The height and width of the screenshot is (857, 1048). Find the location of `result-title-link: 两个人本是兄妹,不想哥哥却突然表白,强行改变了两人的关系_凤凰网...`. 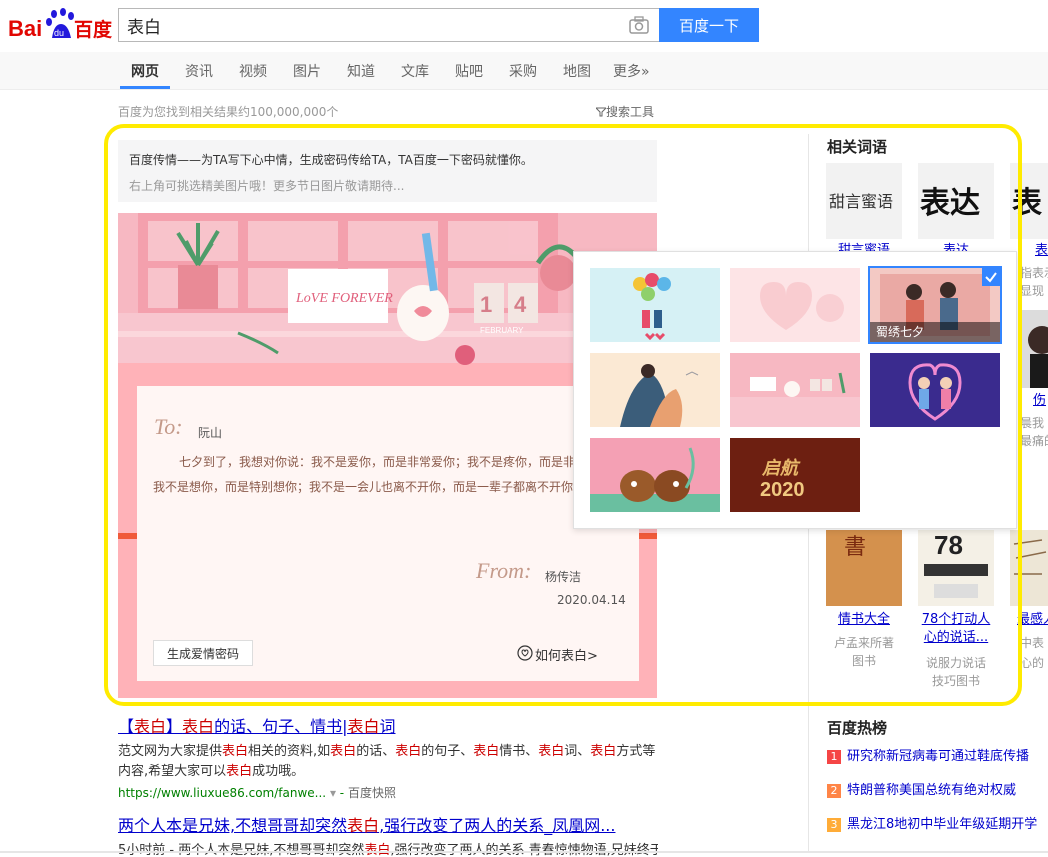

result-title-link: 两个人本是兄妹,不想哥哥却突然表白,强行改变了两人的关系_凤凰网... is located at coordinates (388, 824).